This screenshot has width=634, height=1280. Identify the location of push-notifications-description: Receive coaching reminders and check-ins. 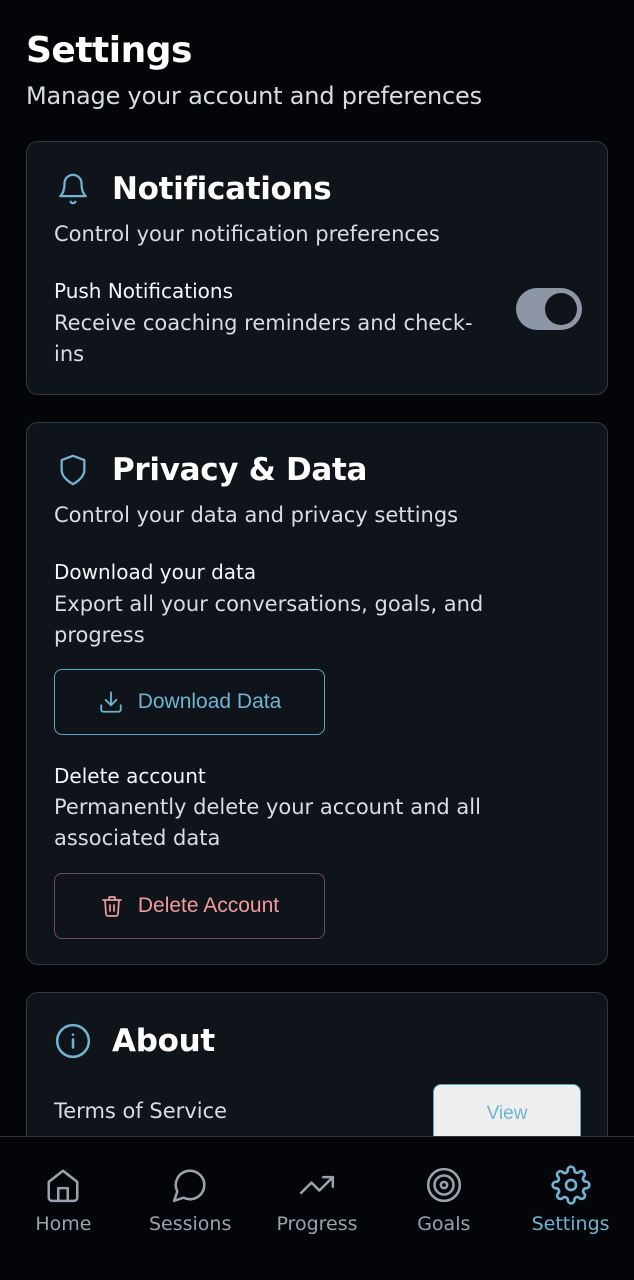
(263, 338).